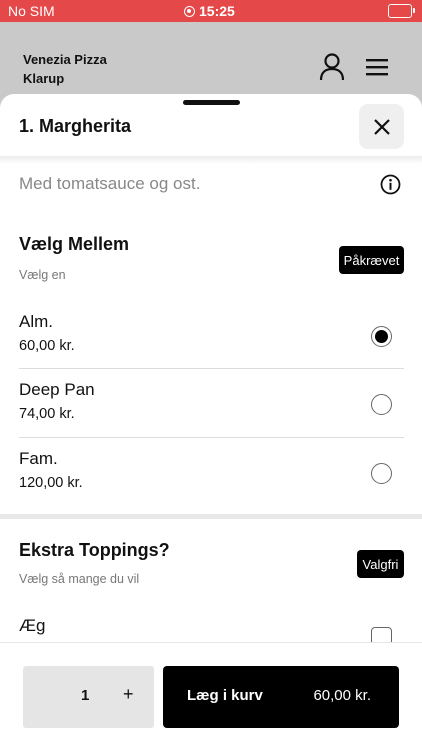 The image size is (422, 750). I want to click on size-group-title: Vælg Mellem, so click(74, 244).